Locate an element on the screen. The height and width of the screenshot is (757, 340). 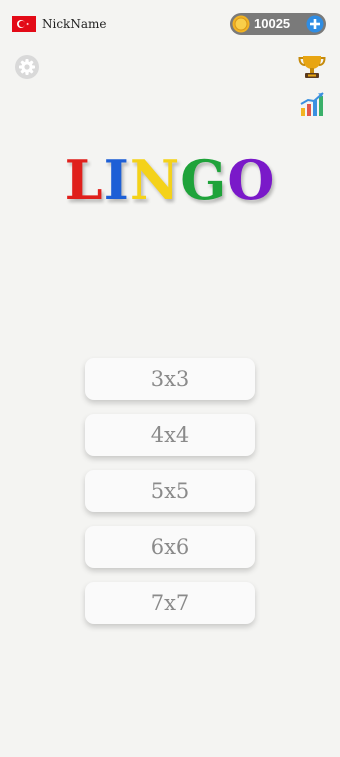
profile: NickName is located at coordinates (59, 24).